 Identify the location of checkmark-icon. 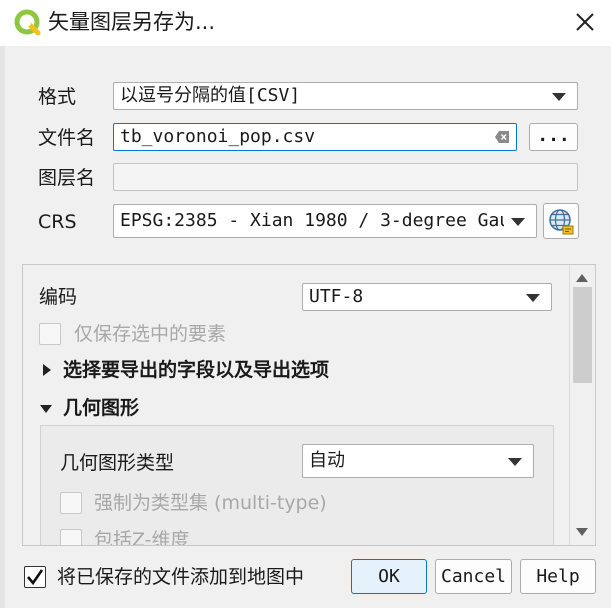
(35, 577).